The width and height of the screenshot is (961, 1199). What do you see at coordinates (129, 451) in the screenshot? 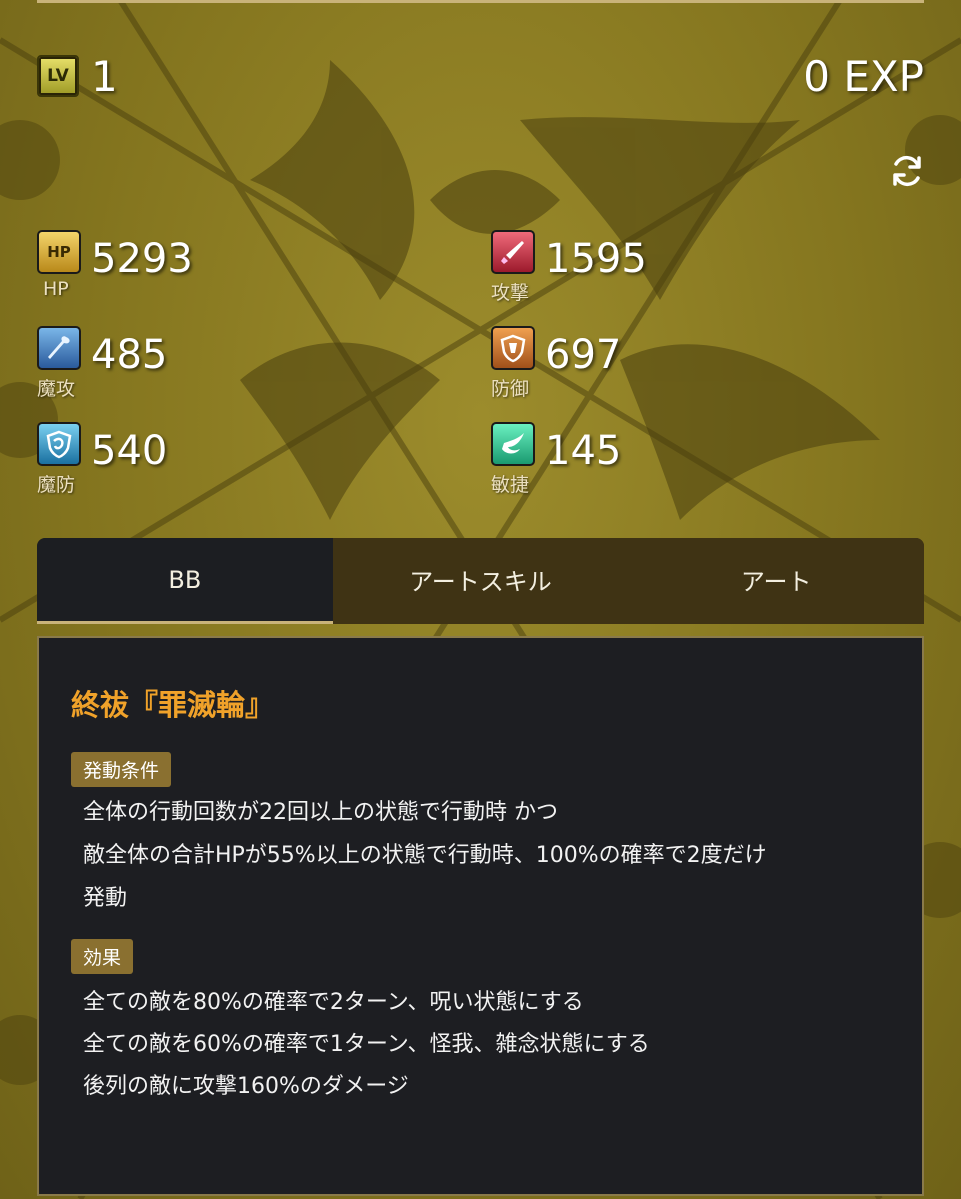
I see `stat-value: 540` at bounding box center [129, 451].